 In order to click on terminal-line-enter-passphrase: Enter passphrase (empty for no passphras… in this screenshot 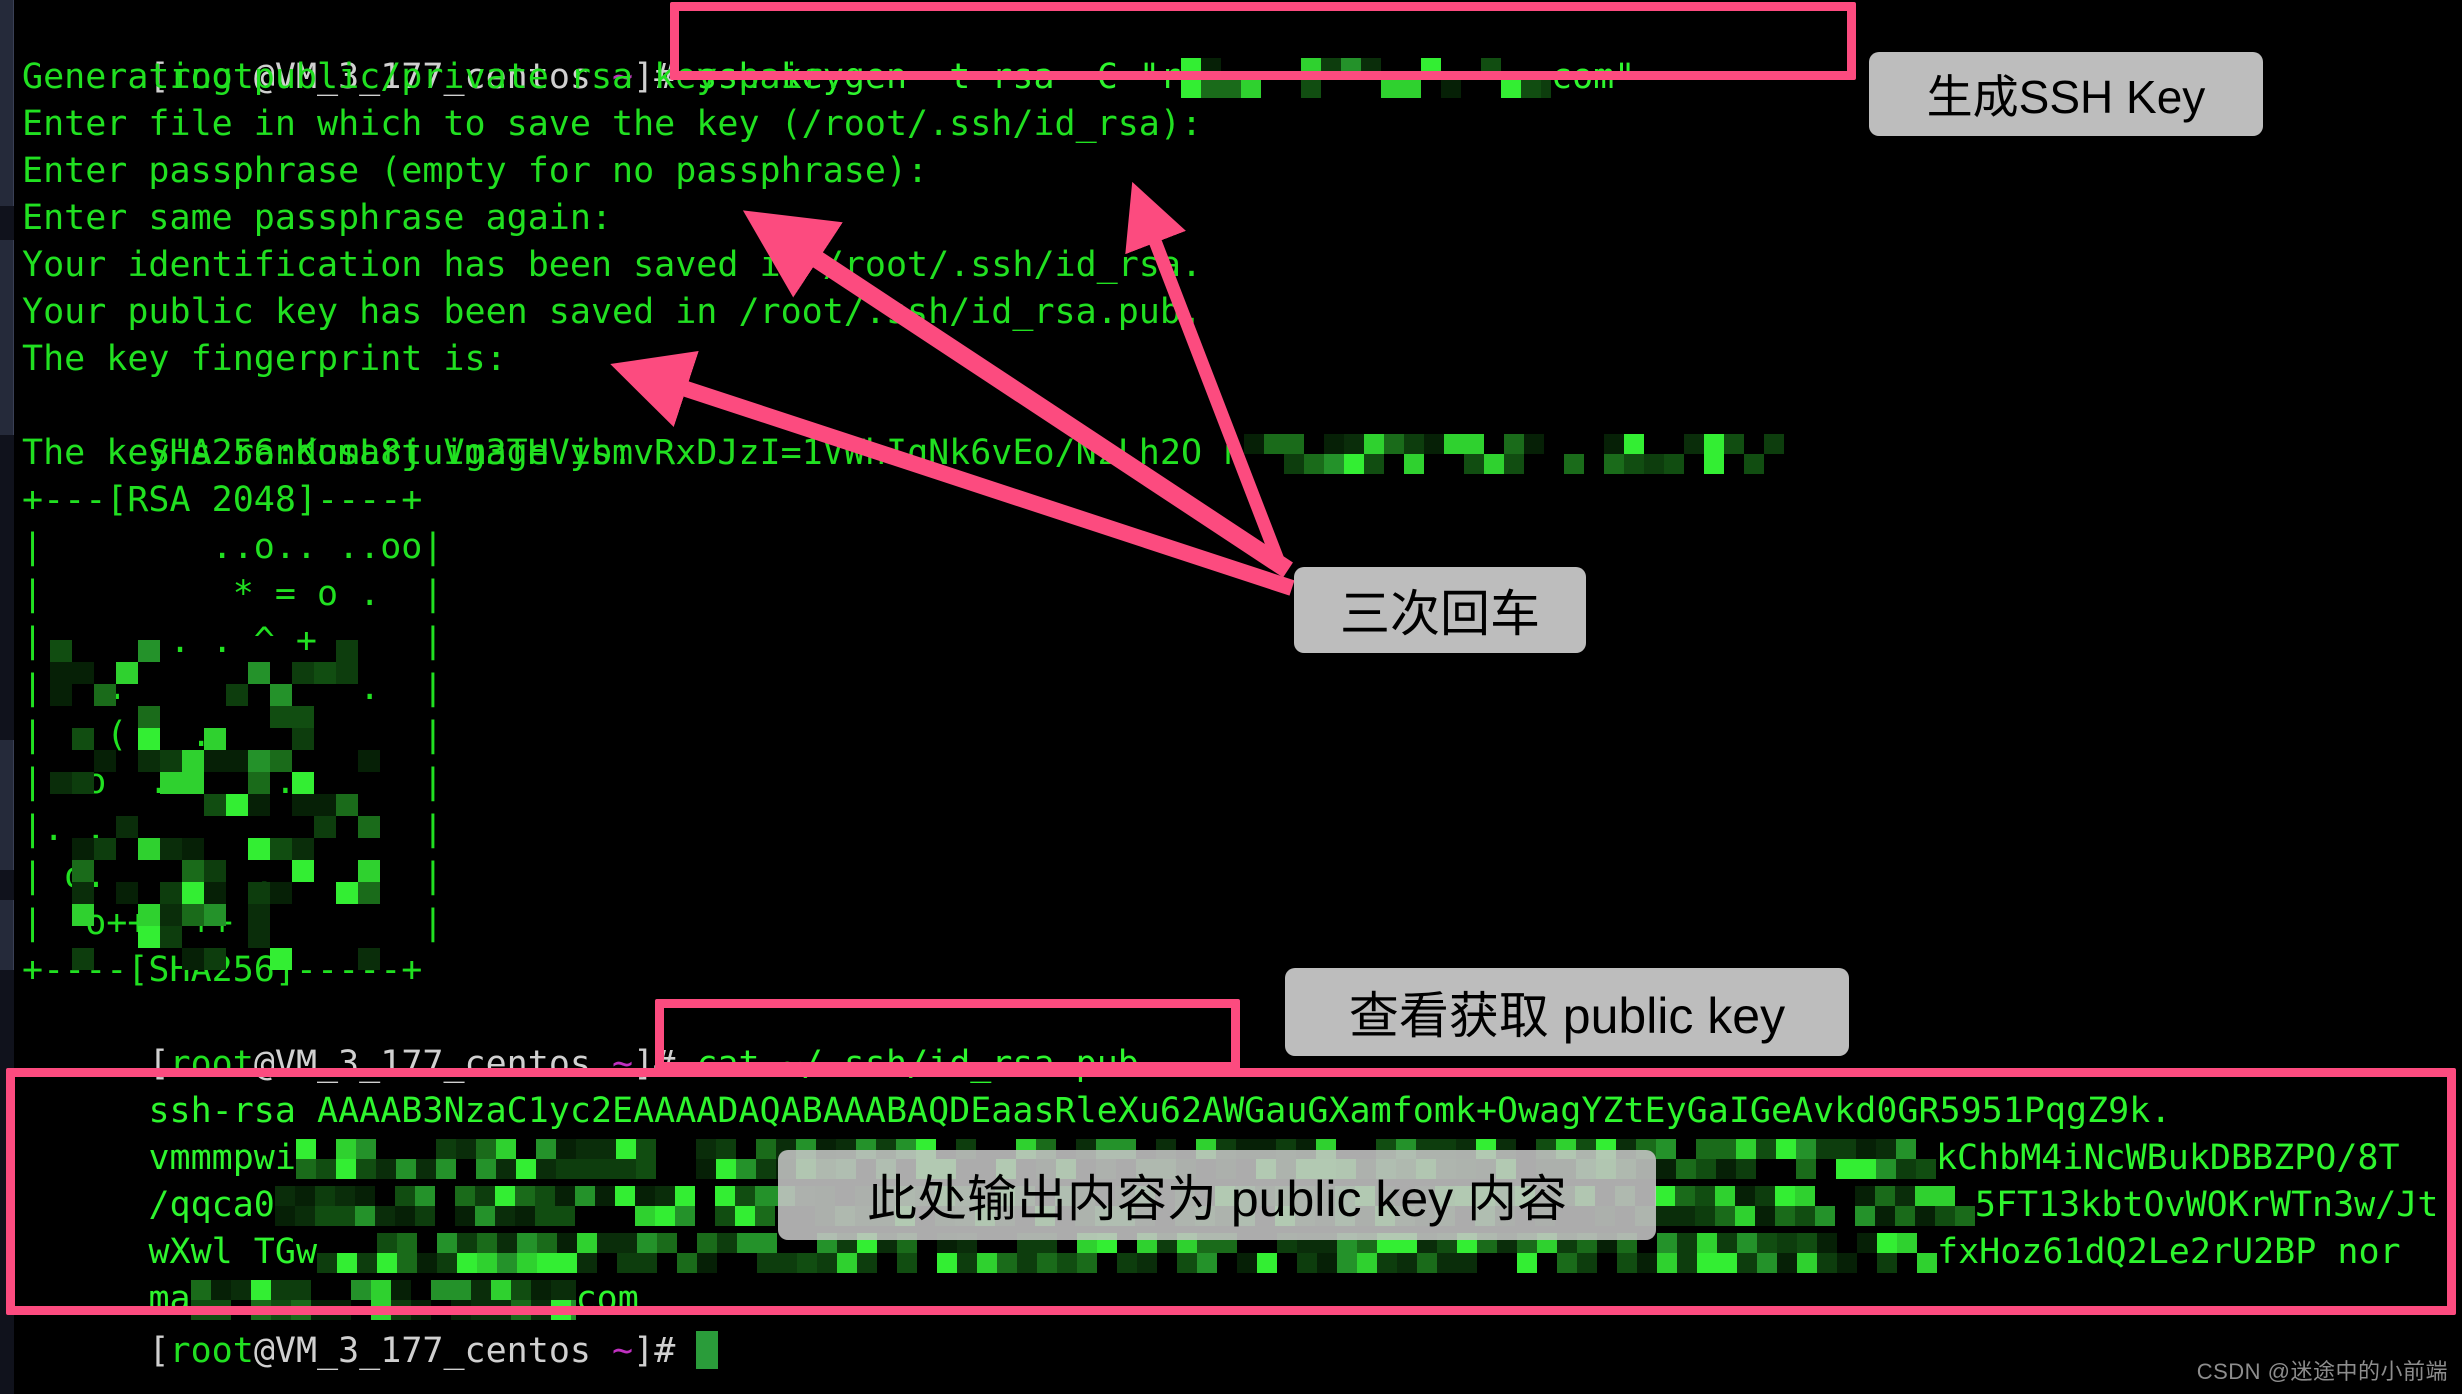, I will do `click(475, 171)`.